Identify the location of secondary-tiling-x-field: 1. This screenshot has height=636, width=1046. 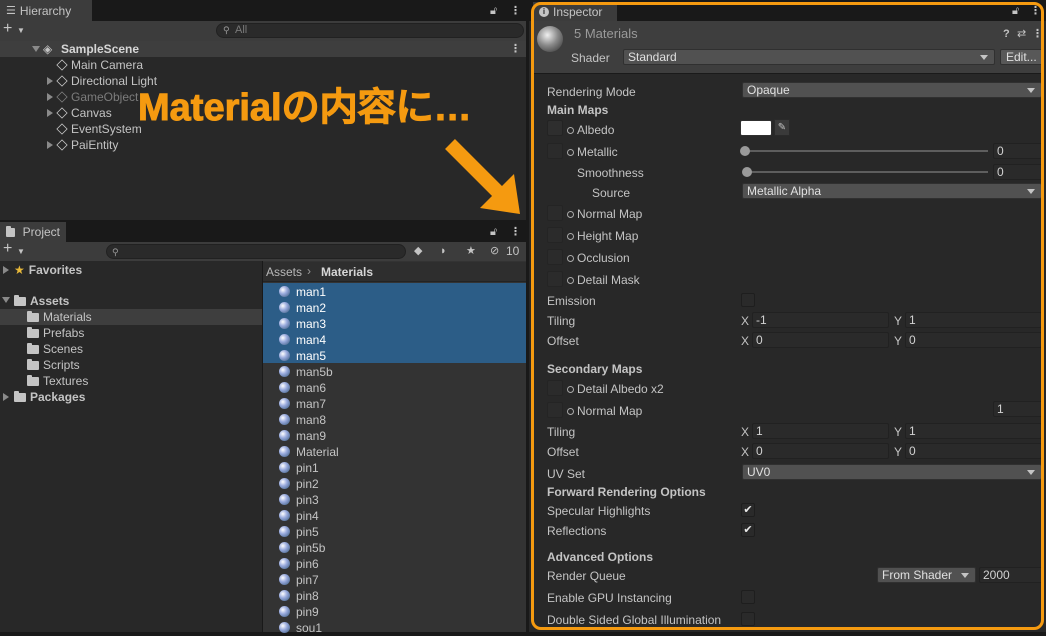
(820, 431).